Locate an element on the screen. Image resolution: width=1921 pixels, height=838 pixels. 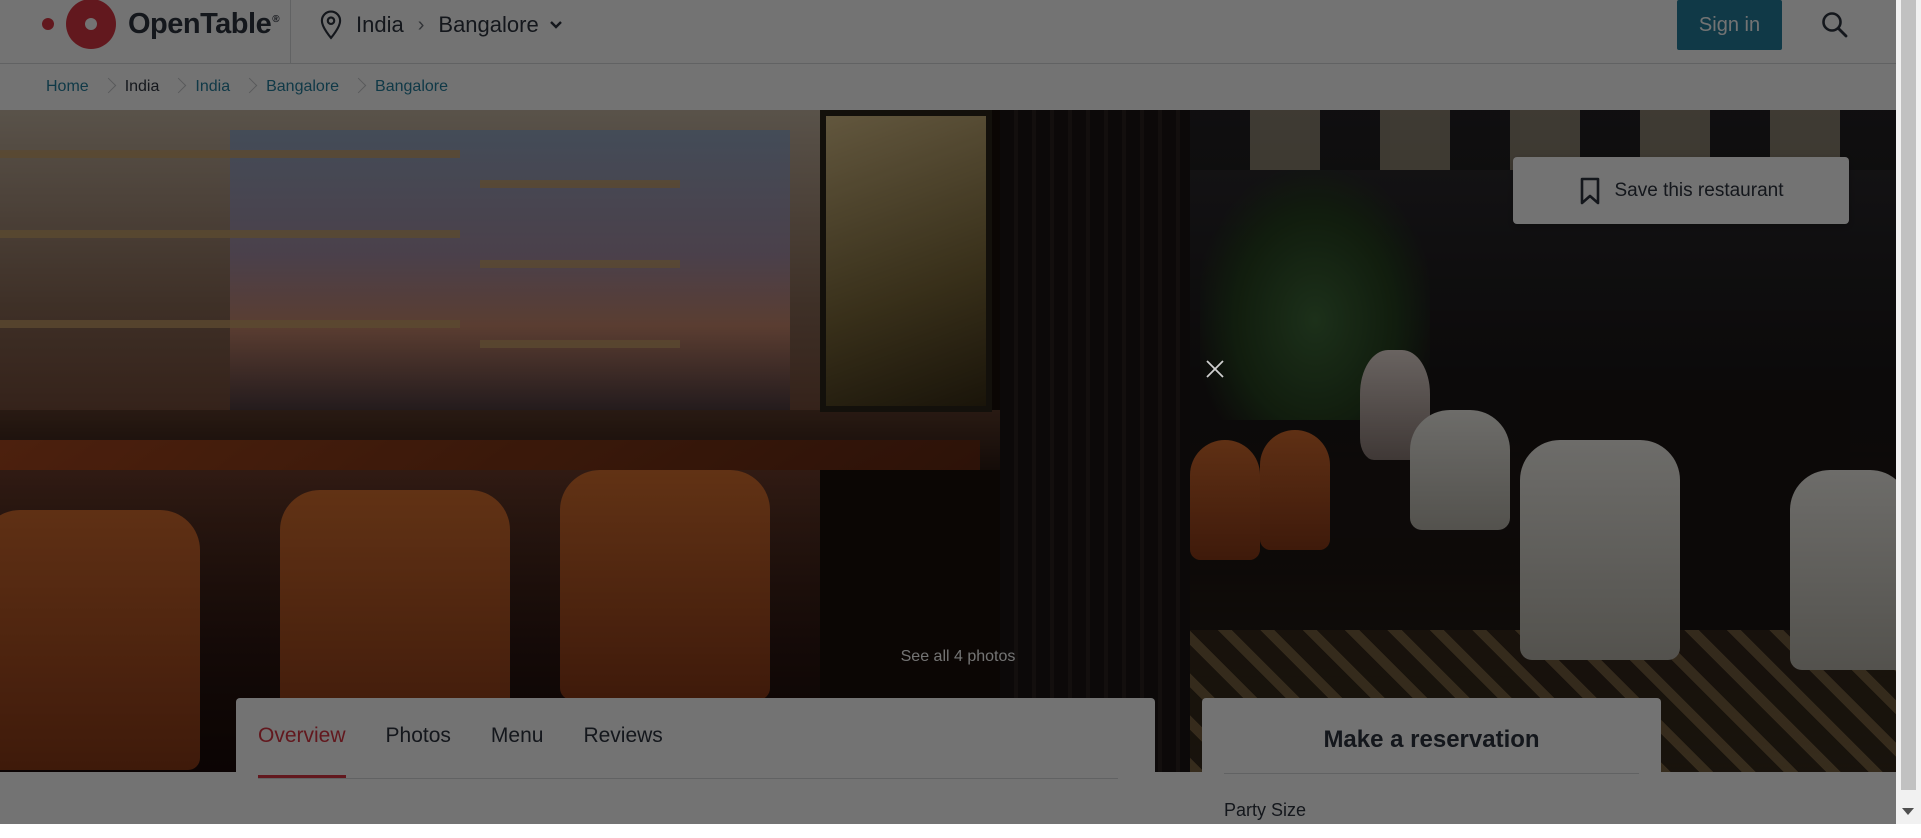
reservation-title: Make a reservation is located at coordinates (1431, 739).